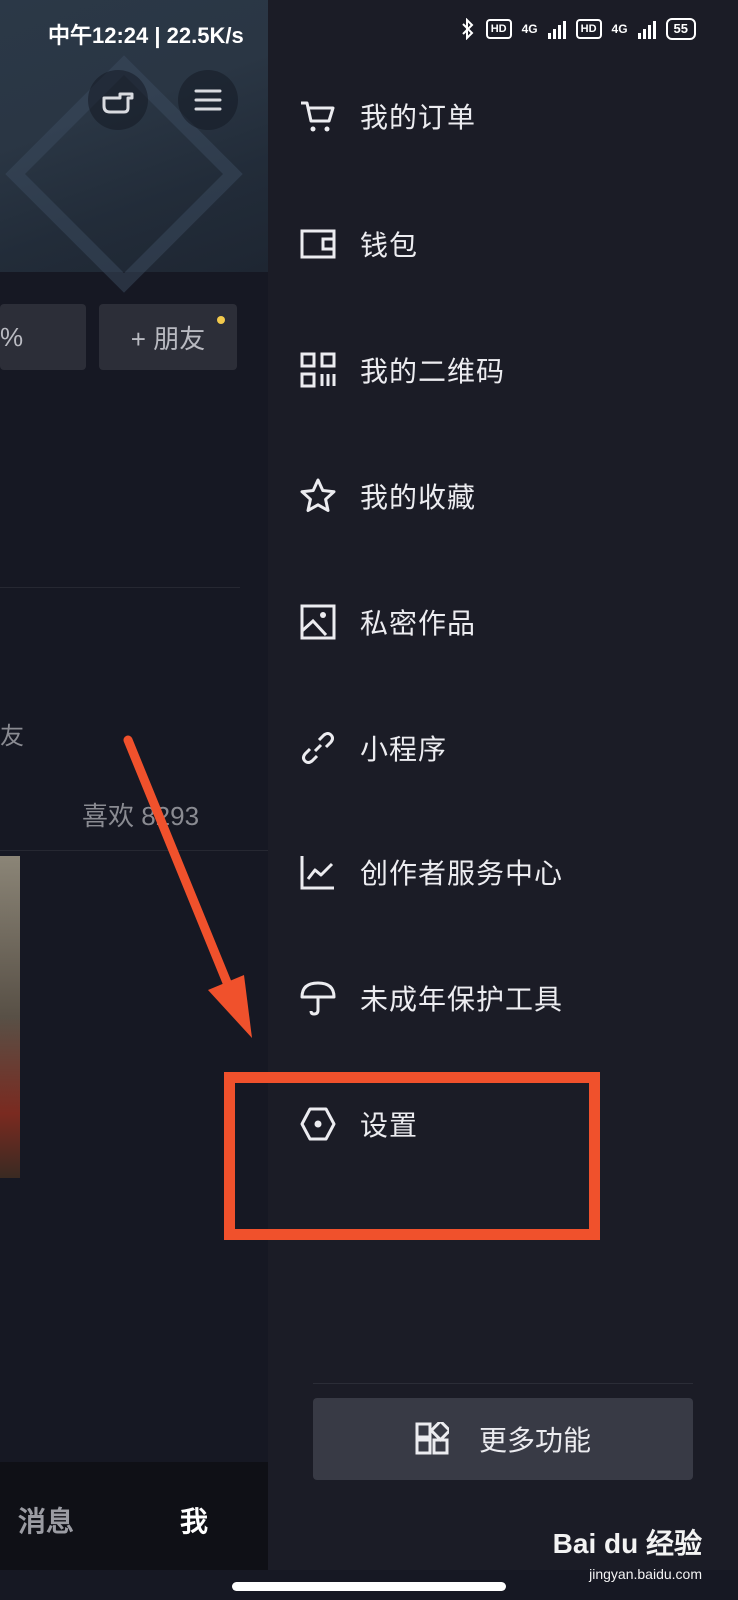  Describe the element at coordinates (118, 100) in the screenshot. I see `pointing-hand-icon` at that location.